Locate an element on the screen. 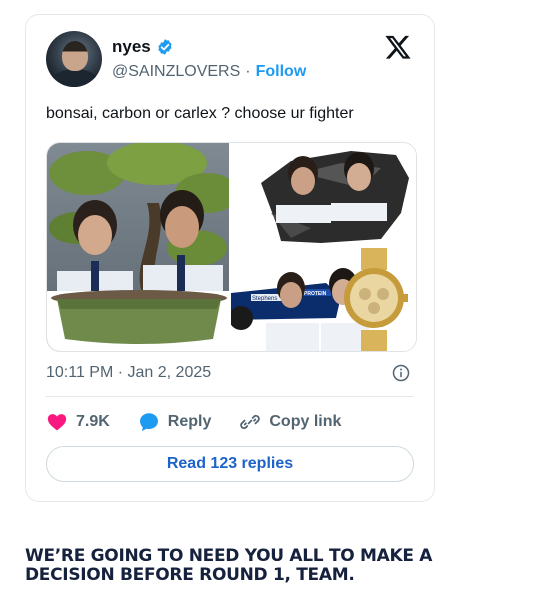 Image resolution: width=540 pixels, height=609 pixels. carlex-illustration: Stephens PROTEIN is located at coordinates (323, 299).